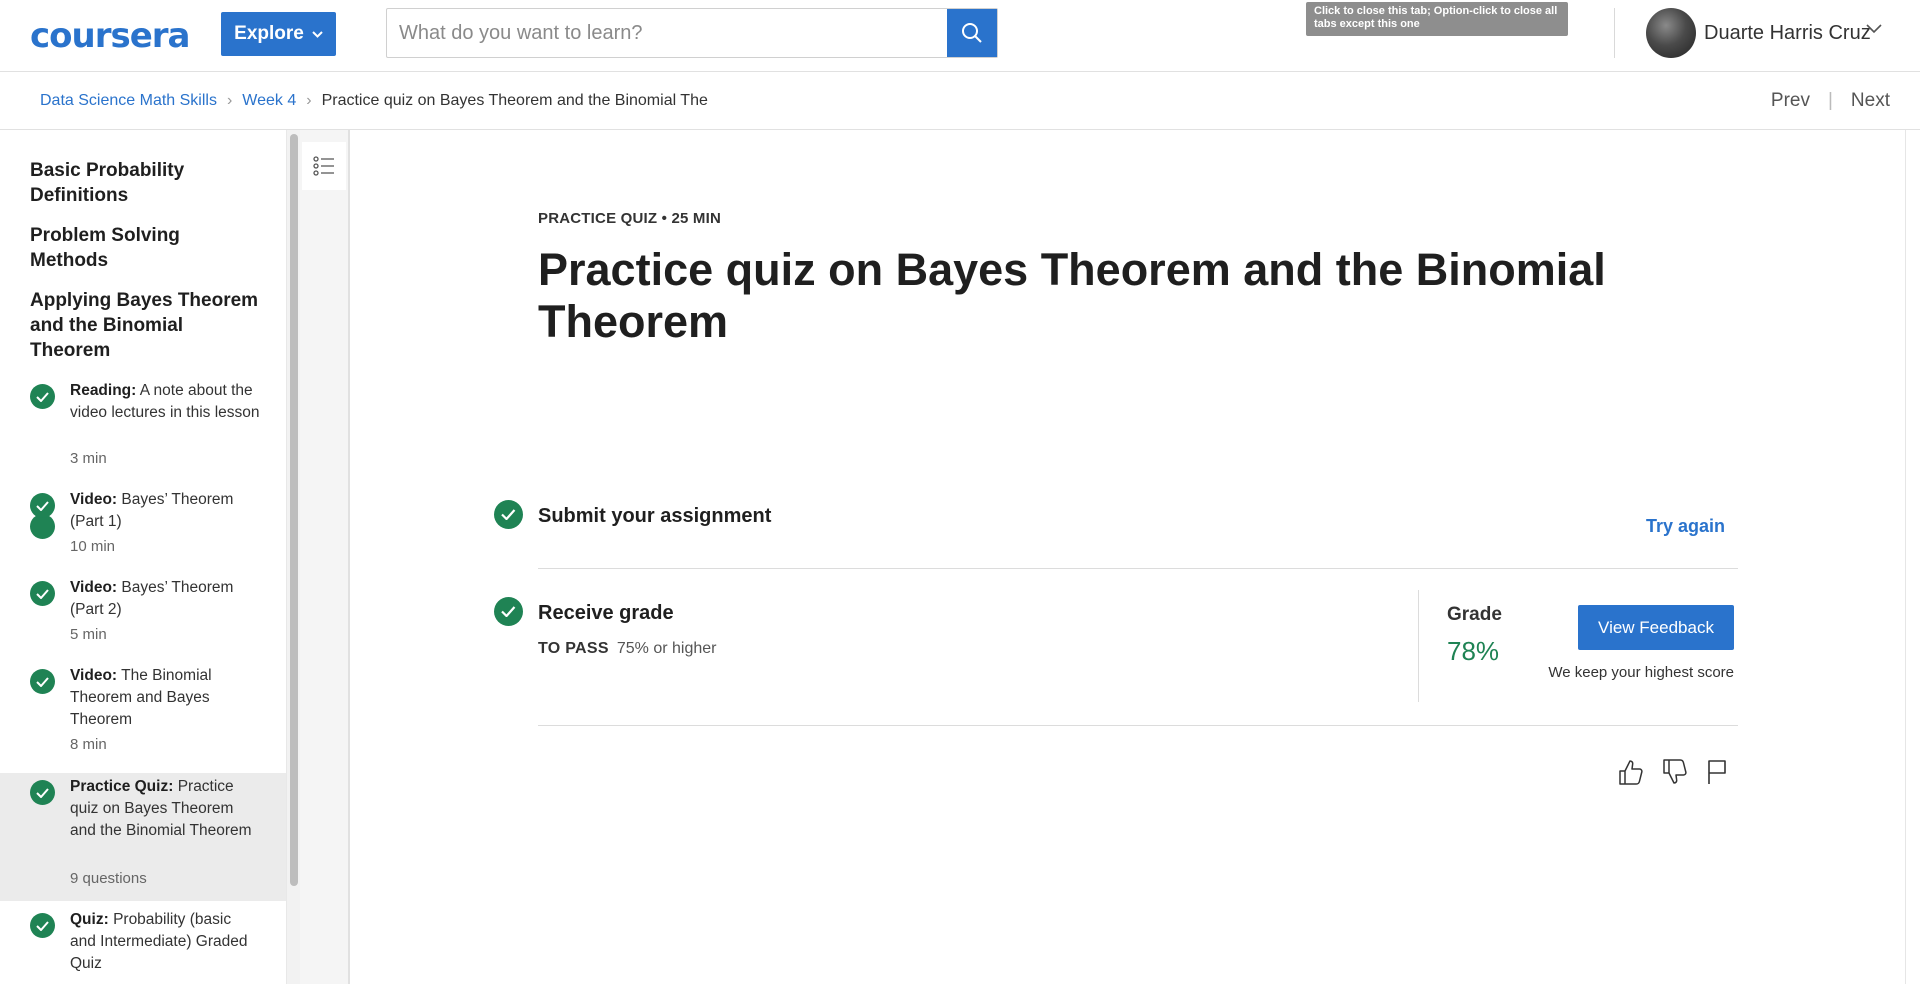 Image resolution: width=1920 pixels, height=984 pixels. I want to click on search-bar, so click(692, 33).